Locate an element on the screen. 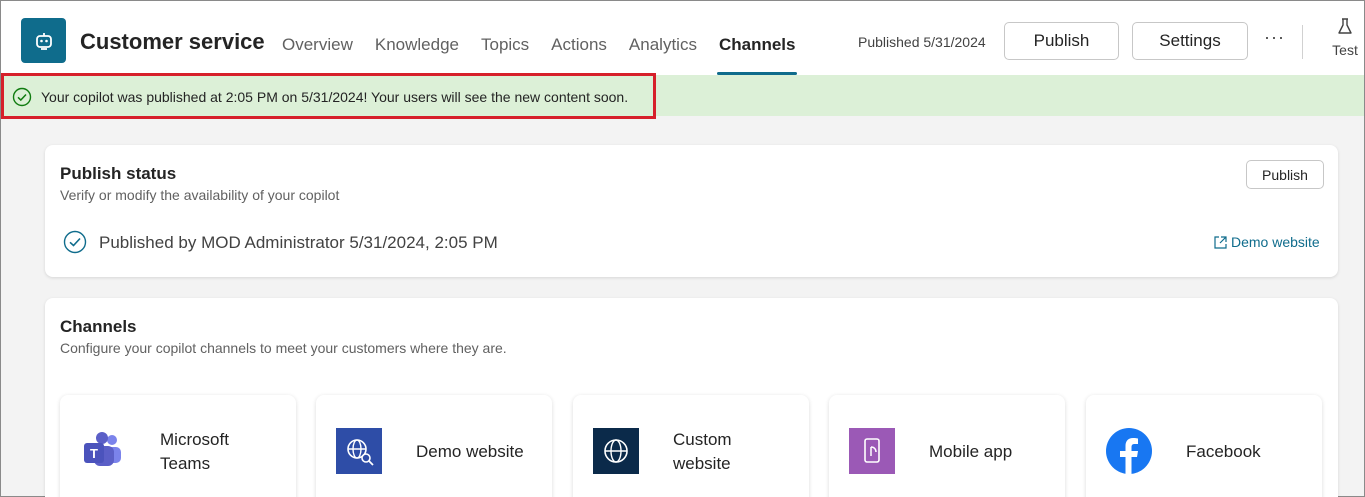  copilot-bot-icon is located at coordinates (43, 40).